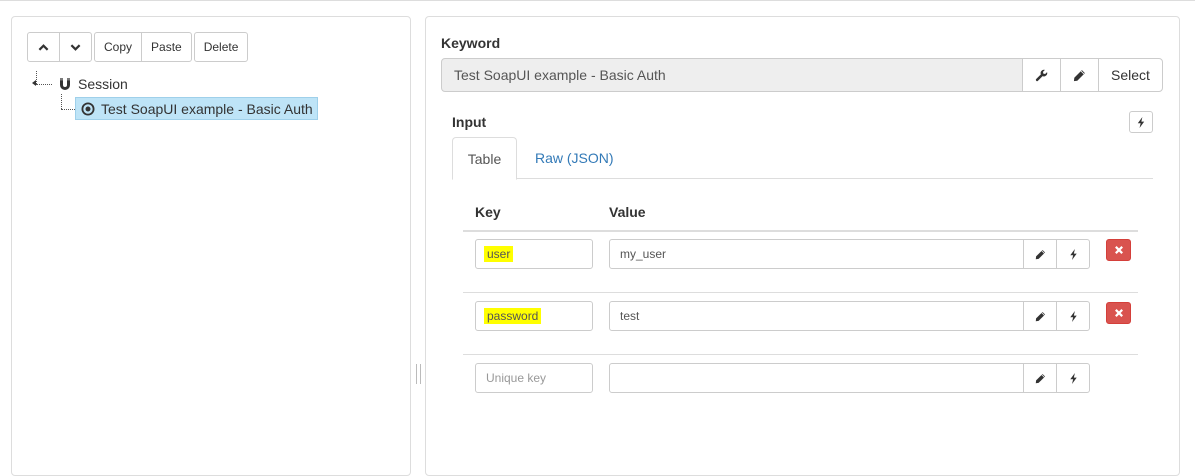 This screenshot has width=1195, height=476. What do you see at coordinates (513, 316) in the screenshot?
I see `key-value: password` at bounding box center [513, 316].